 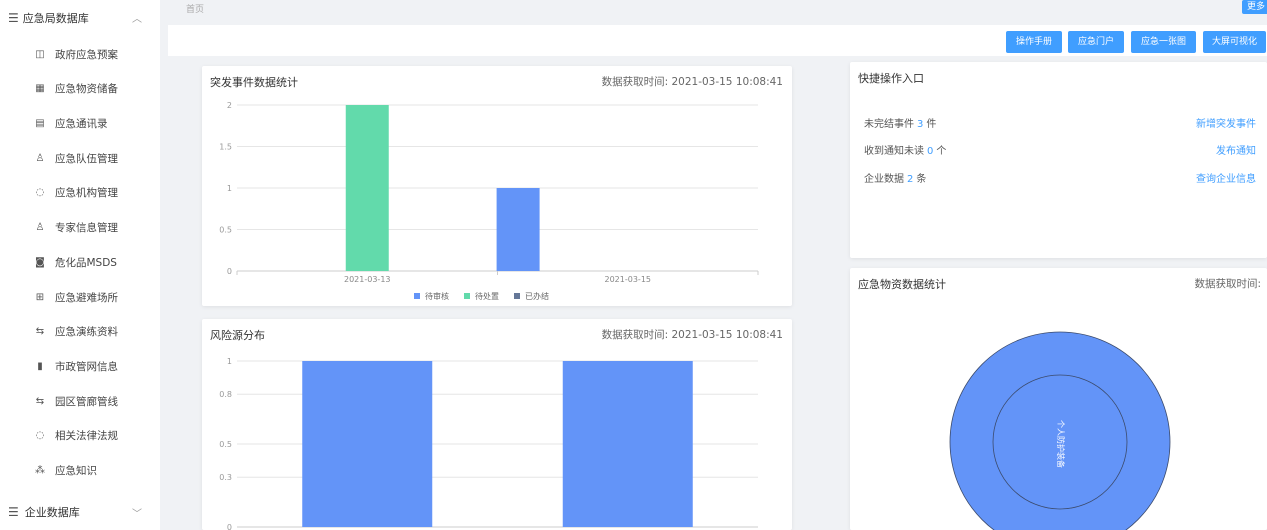 What do you see at coordinates (931, 124) in the screenshot?
I see `quick-row-unit: 件` at bounding box center [931, 124].